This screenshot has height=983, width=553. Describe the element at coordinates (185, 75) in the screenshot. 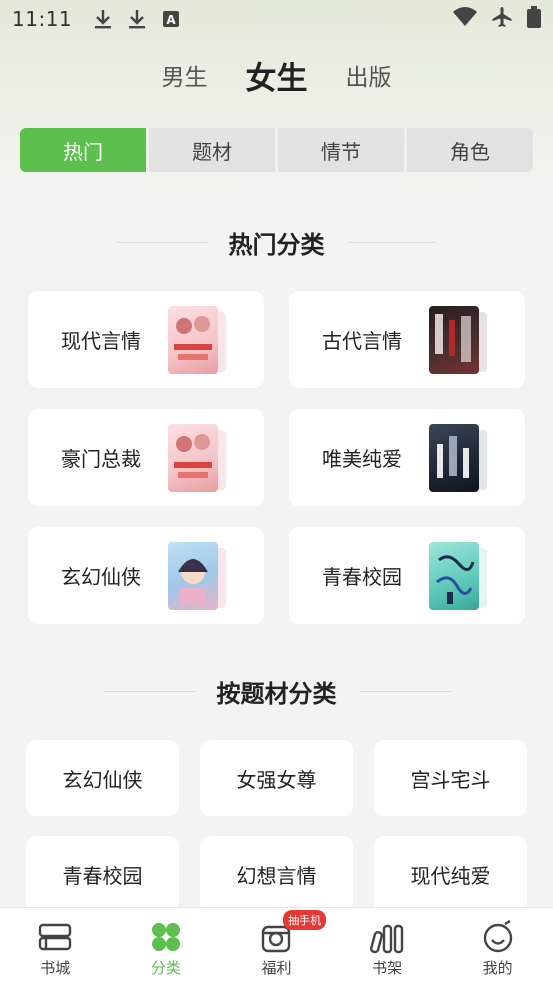

I see `tab-male: 男生` at that location.